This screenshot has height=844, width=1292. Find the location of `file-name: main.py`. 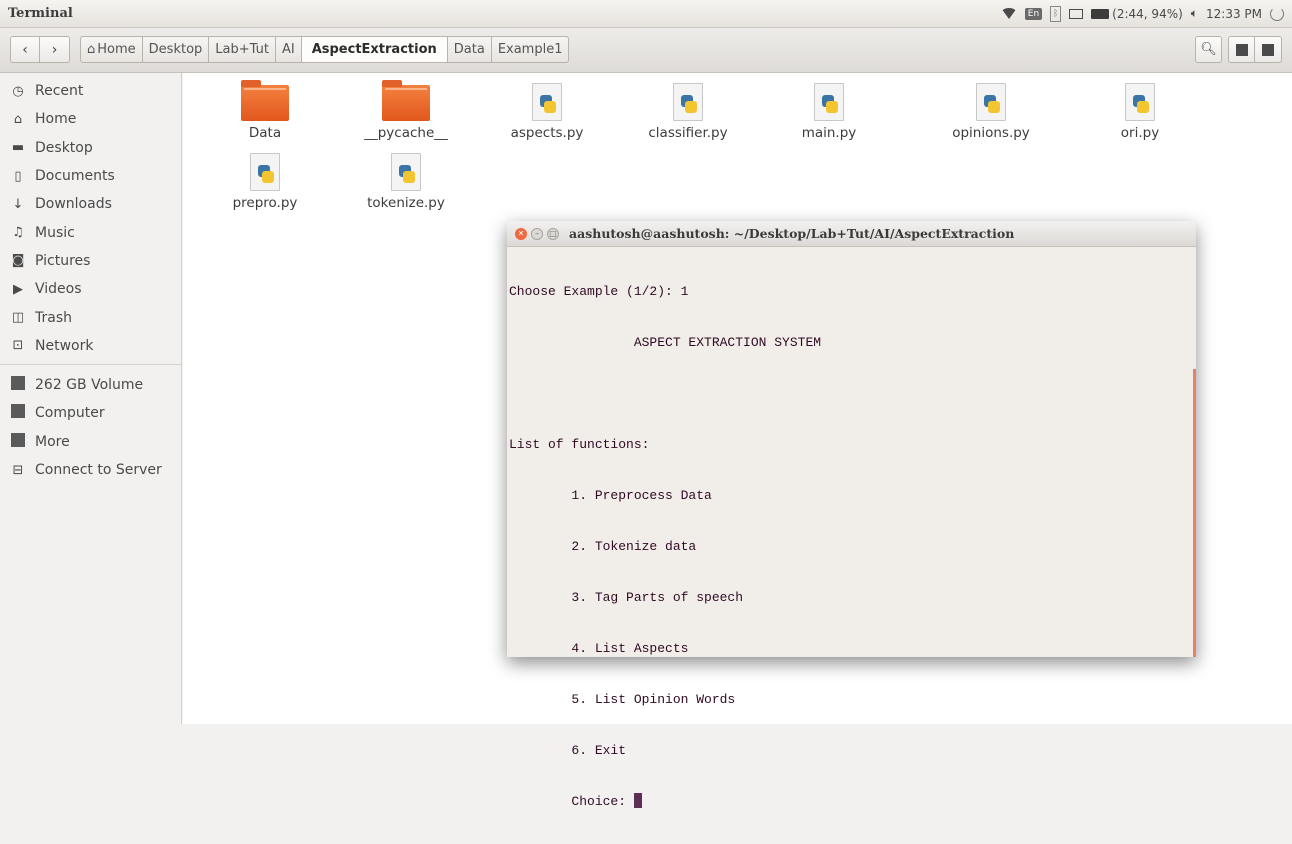

file-name: main.py is located at coordinates (829, 133).